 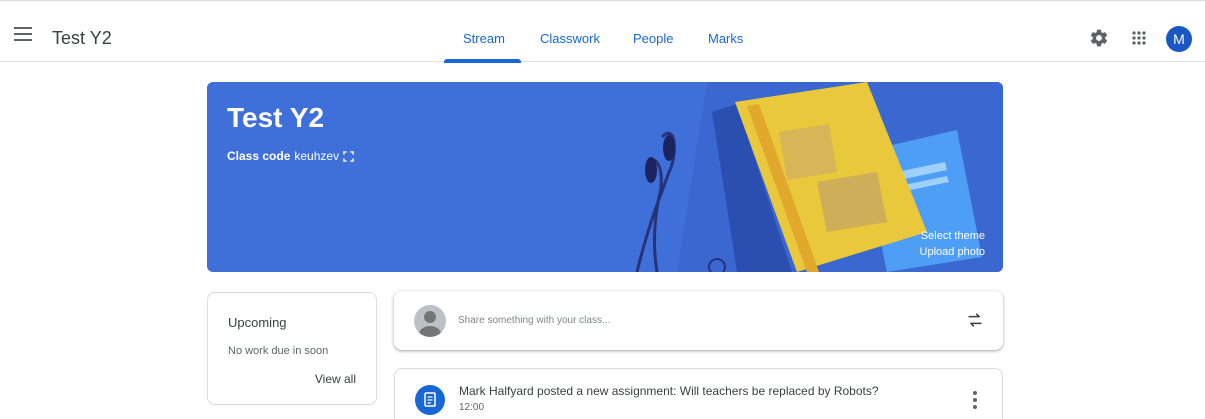 What do you see at coordinates (430, 400) in the screenshot?
I see `assignment-icon` at bounding box center [430, 400].